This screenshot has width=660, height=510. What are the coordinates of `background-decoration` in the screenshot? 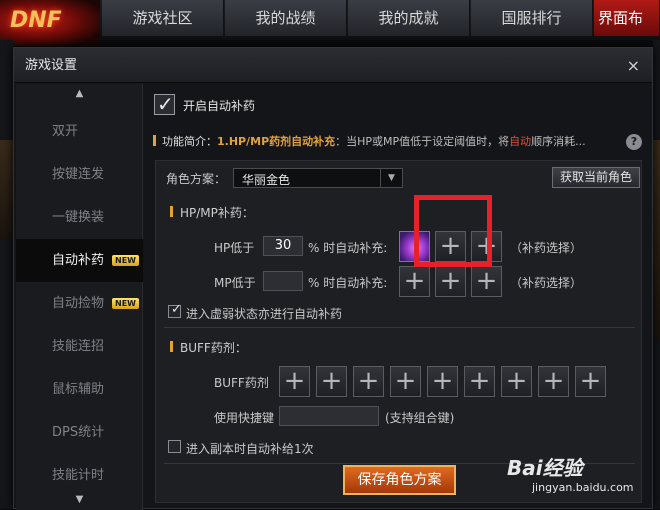 It's located at (6, 190).